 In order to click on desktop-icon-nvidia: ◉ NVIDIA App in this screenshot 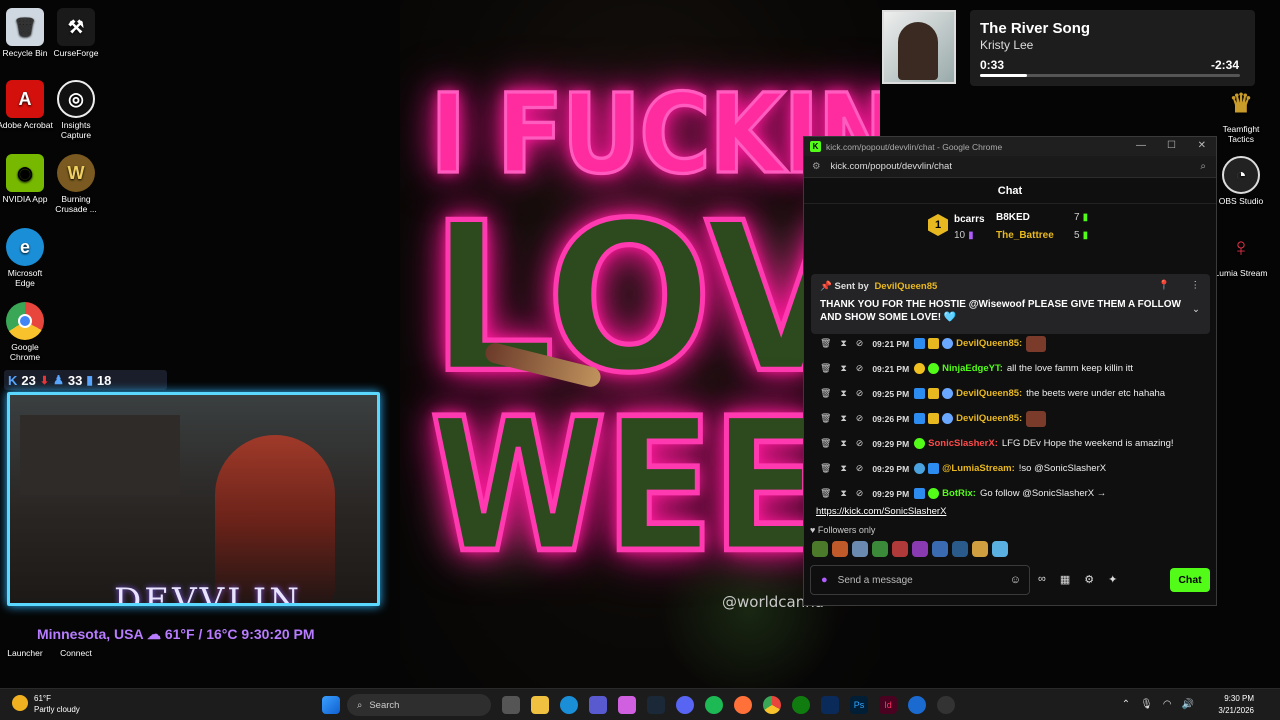, I will do `click(26, 179)`.